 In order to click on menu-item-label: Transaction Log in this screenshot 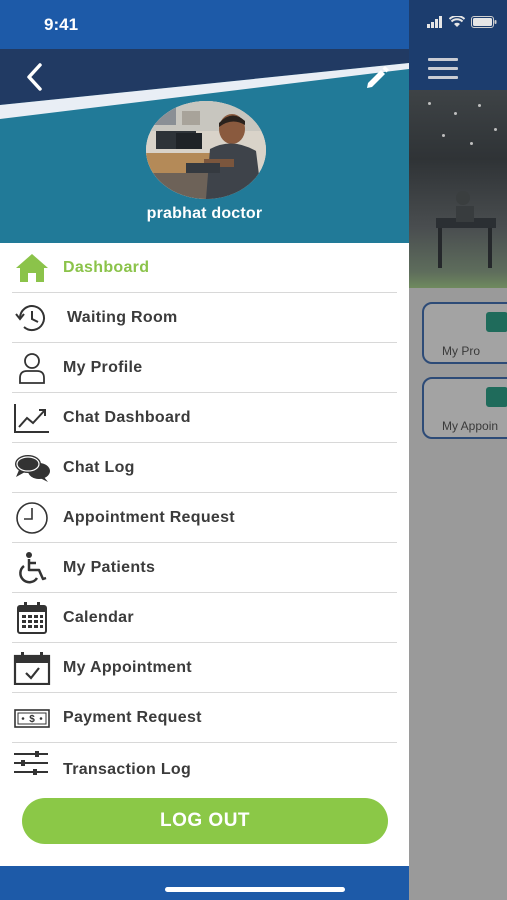, I will do `click(127, 769)`.